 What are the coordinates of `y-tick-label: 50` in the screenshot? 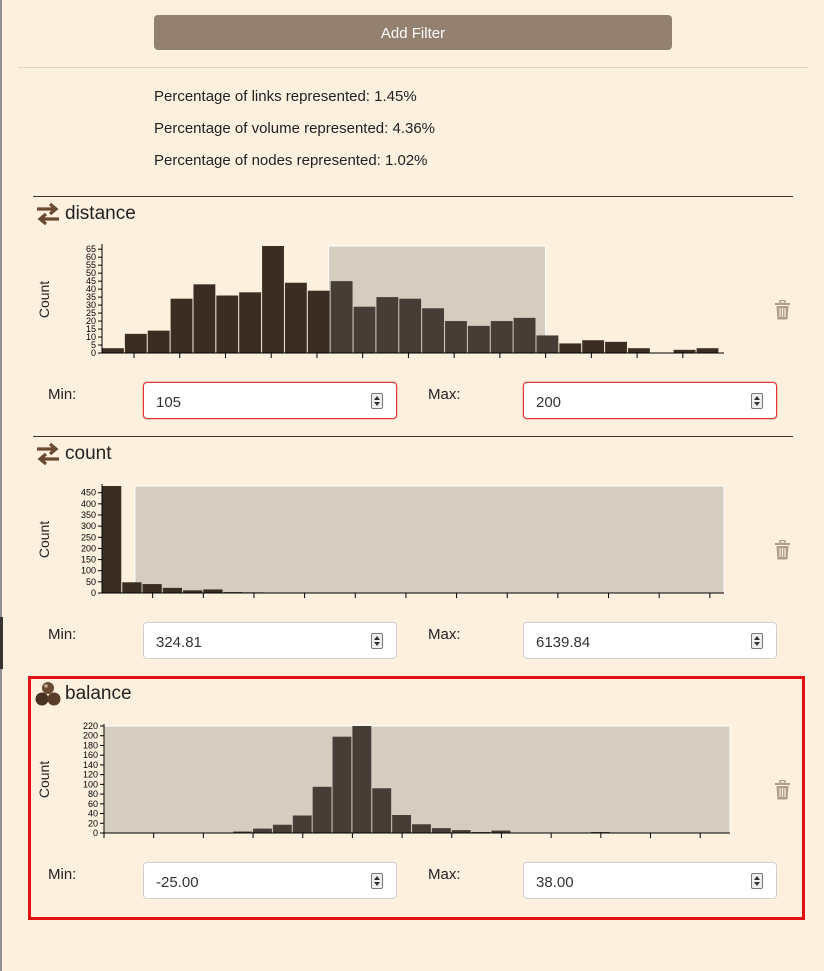 It's located at (91, 582).